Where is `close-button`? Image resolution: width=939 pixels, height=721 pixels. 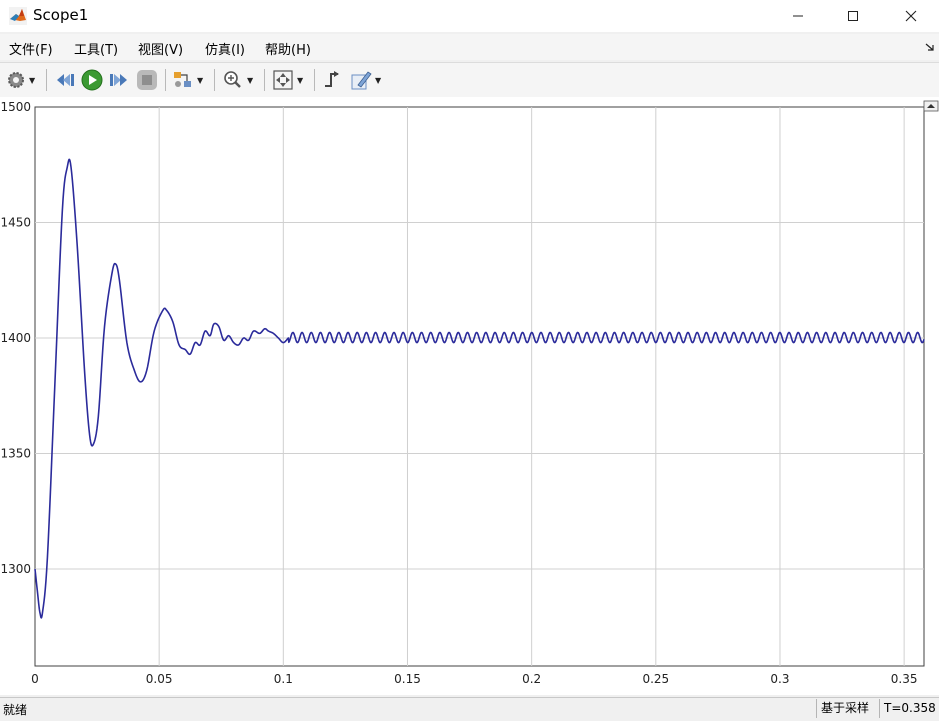
close-button is located at coordinates (911, 16).